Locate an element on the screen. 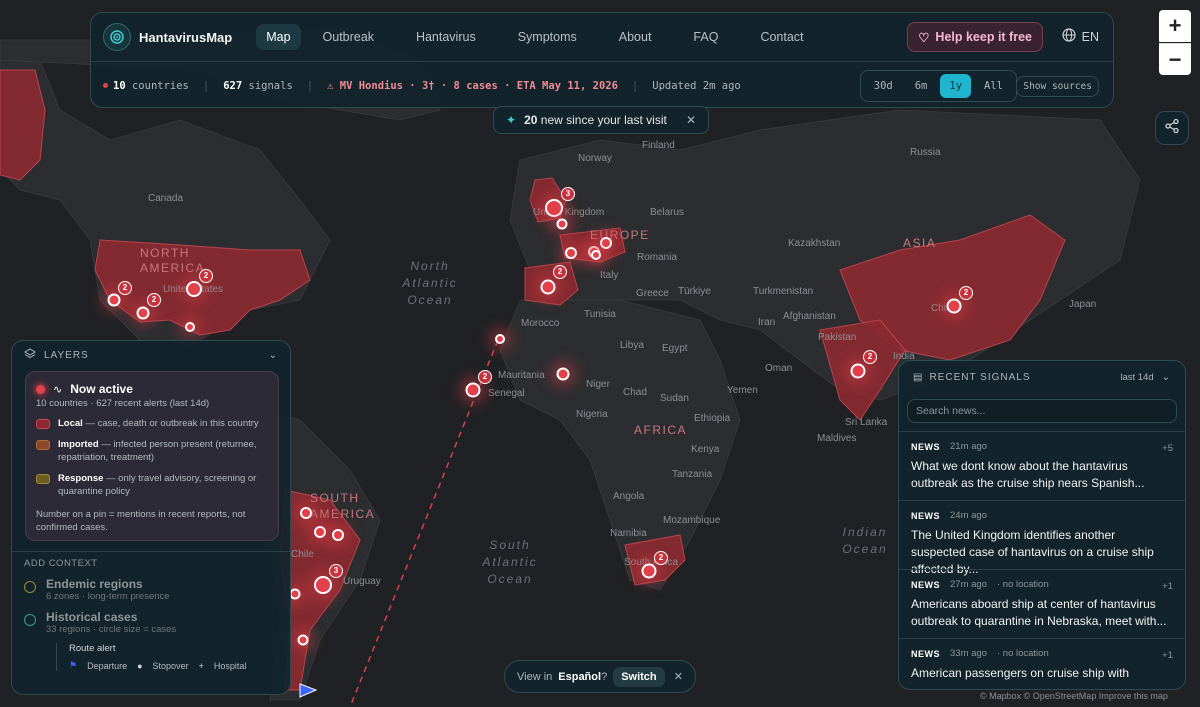 This screenshot has height=707, width=1200. signals-label: signals is located at coordinates (270, 85).